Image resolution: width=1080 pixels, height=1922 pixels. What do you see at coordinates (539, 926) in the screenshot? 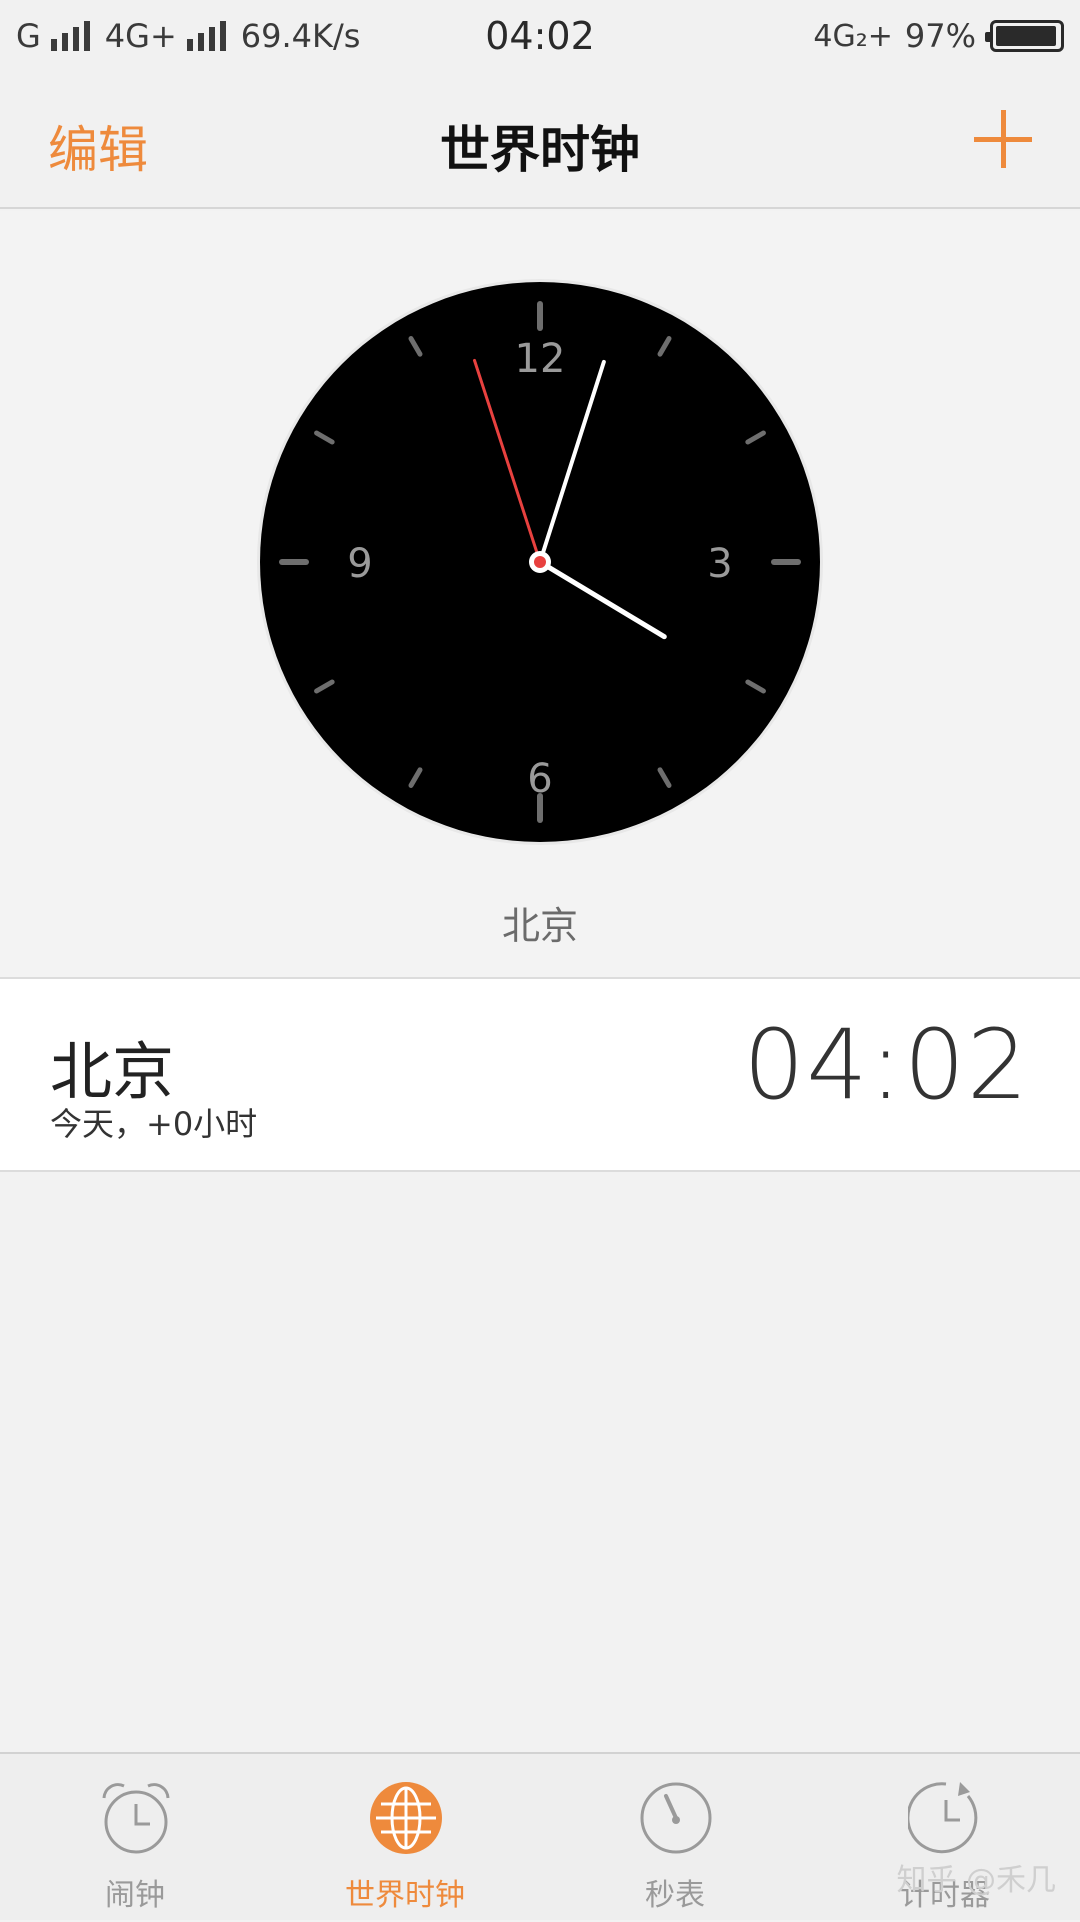
I see `clock-city-label: 北京` at bounding box center [539, 926].